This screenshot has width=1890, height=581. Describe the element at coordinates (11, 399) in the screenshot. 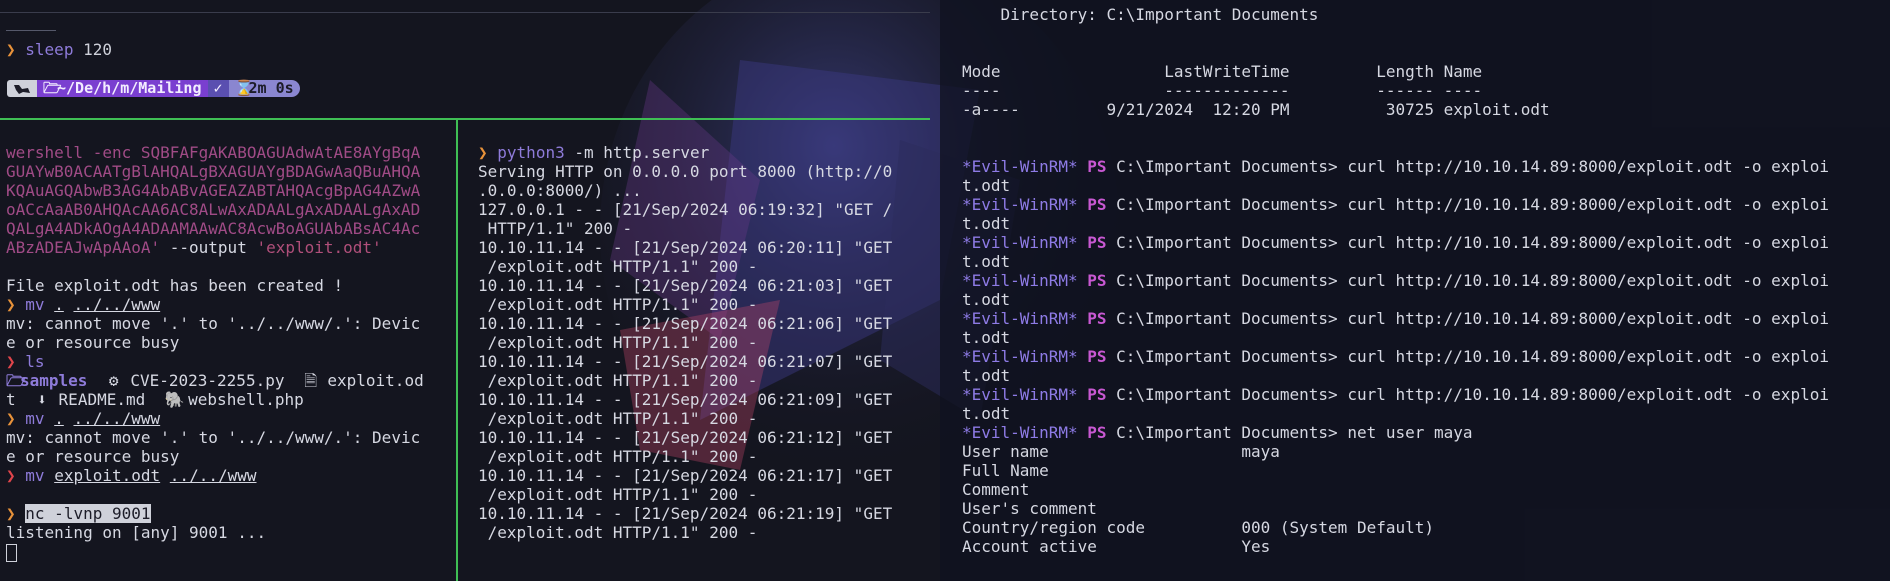

I see `file-name: t` at that location.